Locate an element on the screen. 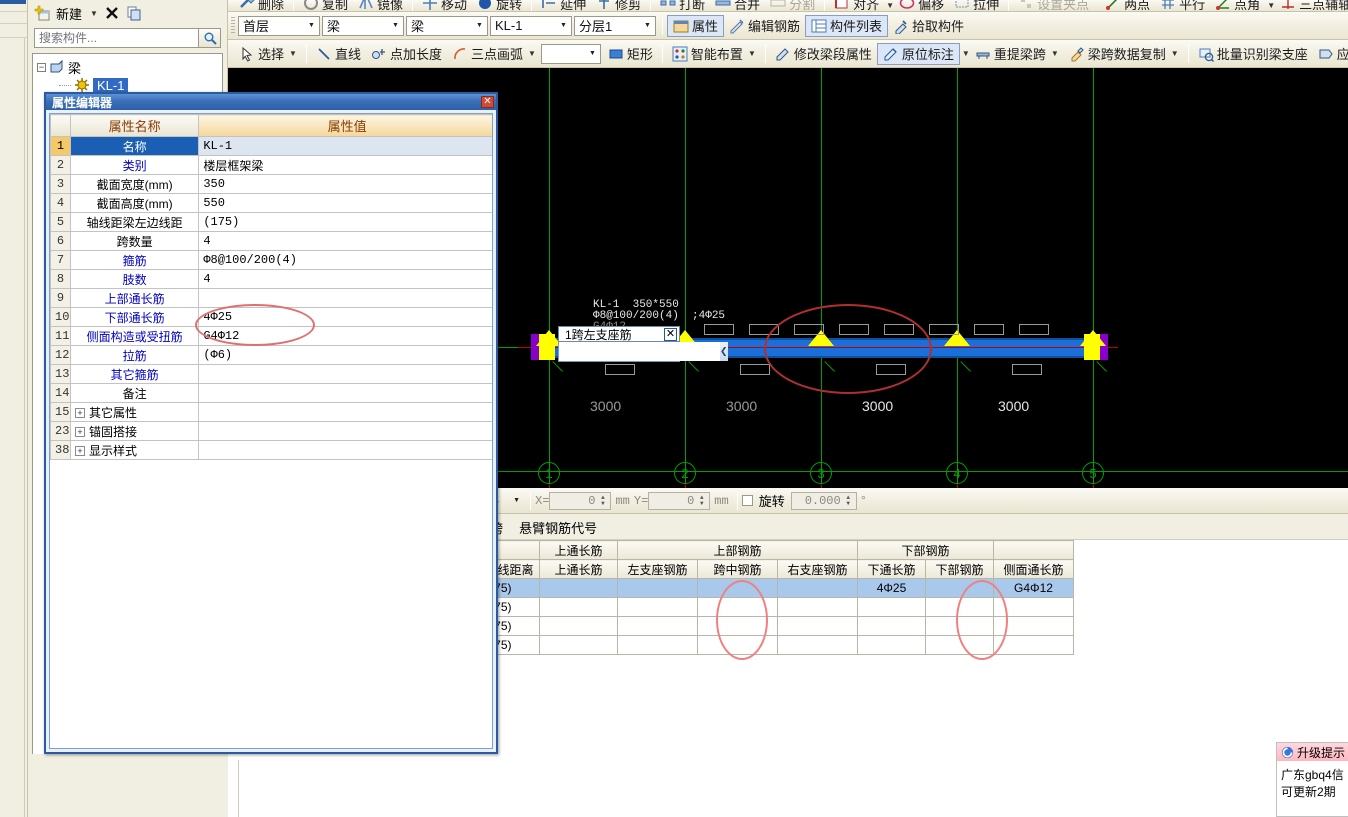 The width and height of the screenshot is (1348, 817). property-row-value: 350 is located at coordinates (345, 184).